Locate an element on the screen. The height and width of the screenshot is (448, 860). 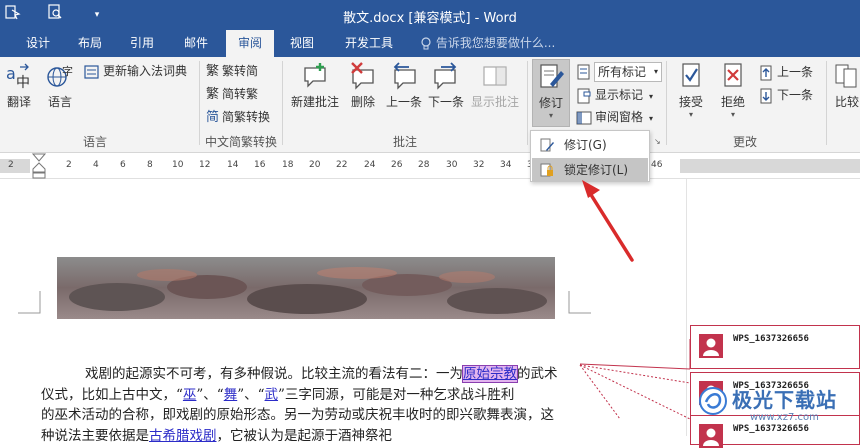
previous-change-button: 上一条 is located at coordinates (785, 72).